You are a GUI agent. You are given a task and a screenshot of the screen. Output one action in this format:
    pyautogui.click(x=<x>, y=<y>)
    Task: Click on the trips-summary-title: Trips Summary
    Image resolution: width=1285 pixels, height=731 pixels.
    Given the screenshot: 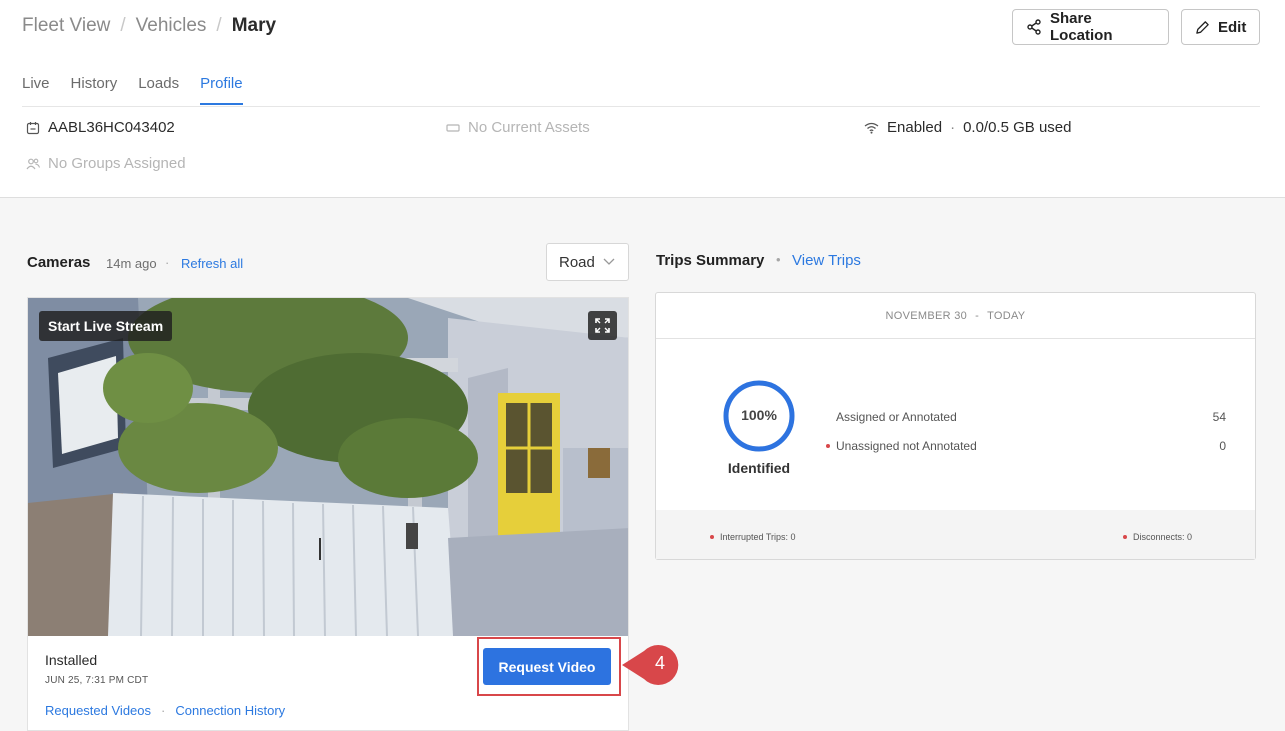 What is the action you would take?
    pyautogui.click(x=710, y=260)
    